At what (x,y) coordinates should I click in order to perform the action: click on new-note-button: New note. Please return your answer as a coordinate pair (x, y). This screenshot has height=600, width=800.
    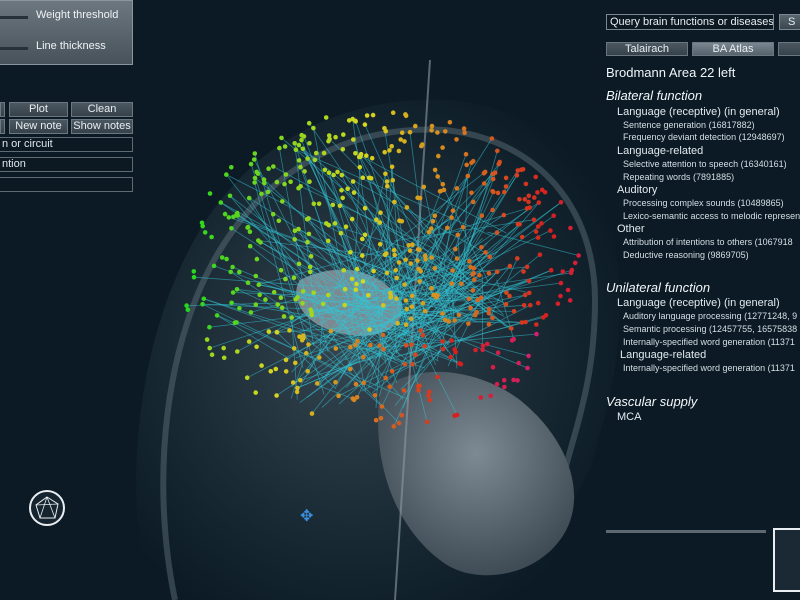
    Looking at the image, I should click on (38, 126).